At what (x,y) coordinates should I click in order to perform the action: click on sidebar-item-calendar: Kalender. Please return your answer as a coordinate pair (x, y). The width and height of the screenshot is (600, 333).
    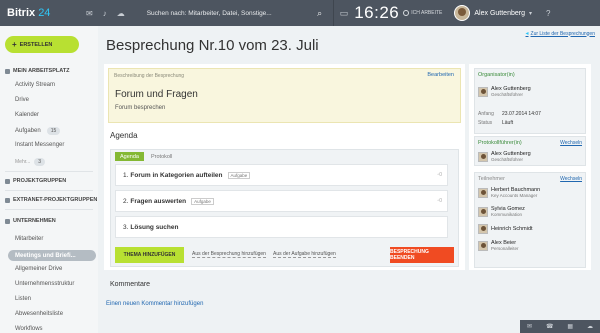
    Looking at the image, I should click on (27, 115).